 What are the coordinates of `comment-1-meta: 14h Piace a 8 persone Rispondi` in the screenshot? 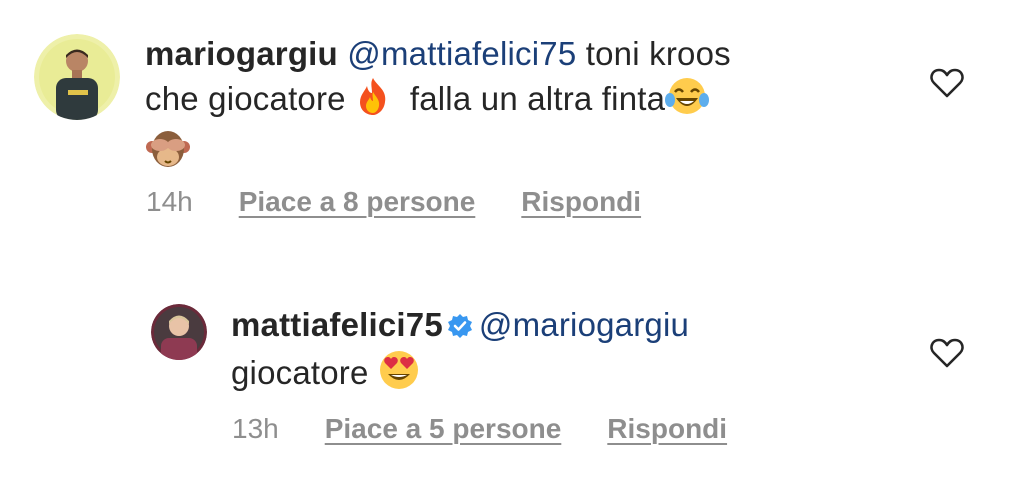 It's located at (393, 202).